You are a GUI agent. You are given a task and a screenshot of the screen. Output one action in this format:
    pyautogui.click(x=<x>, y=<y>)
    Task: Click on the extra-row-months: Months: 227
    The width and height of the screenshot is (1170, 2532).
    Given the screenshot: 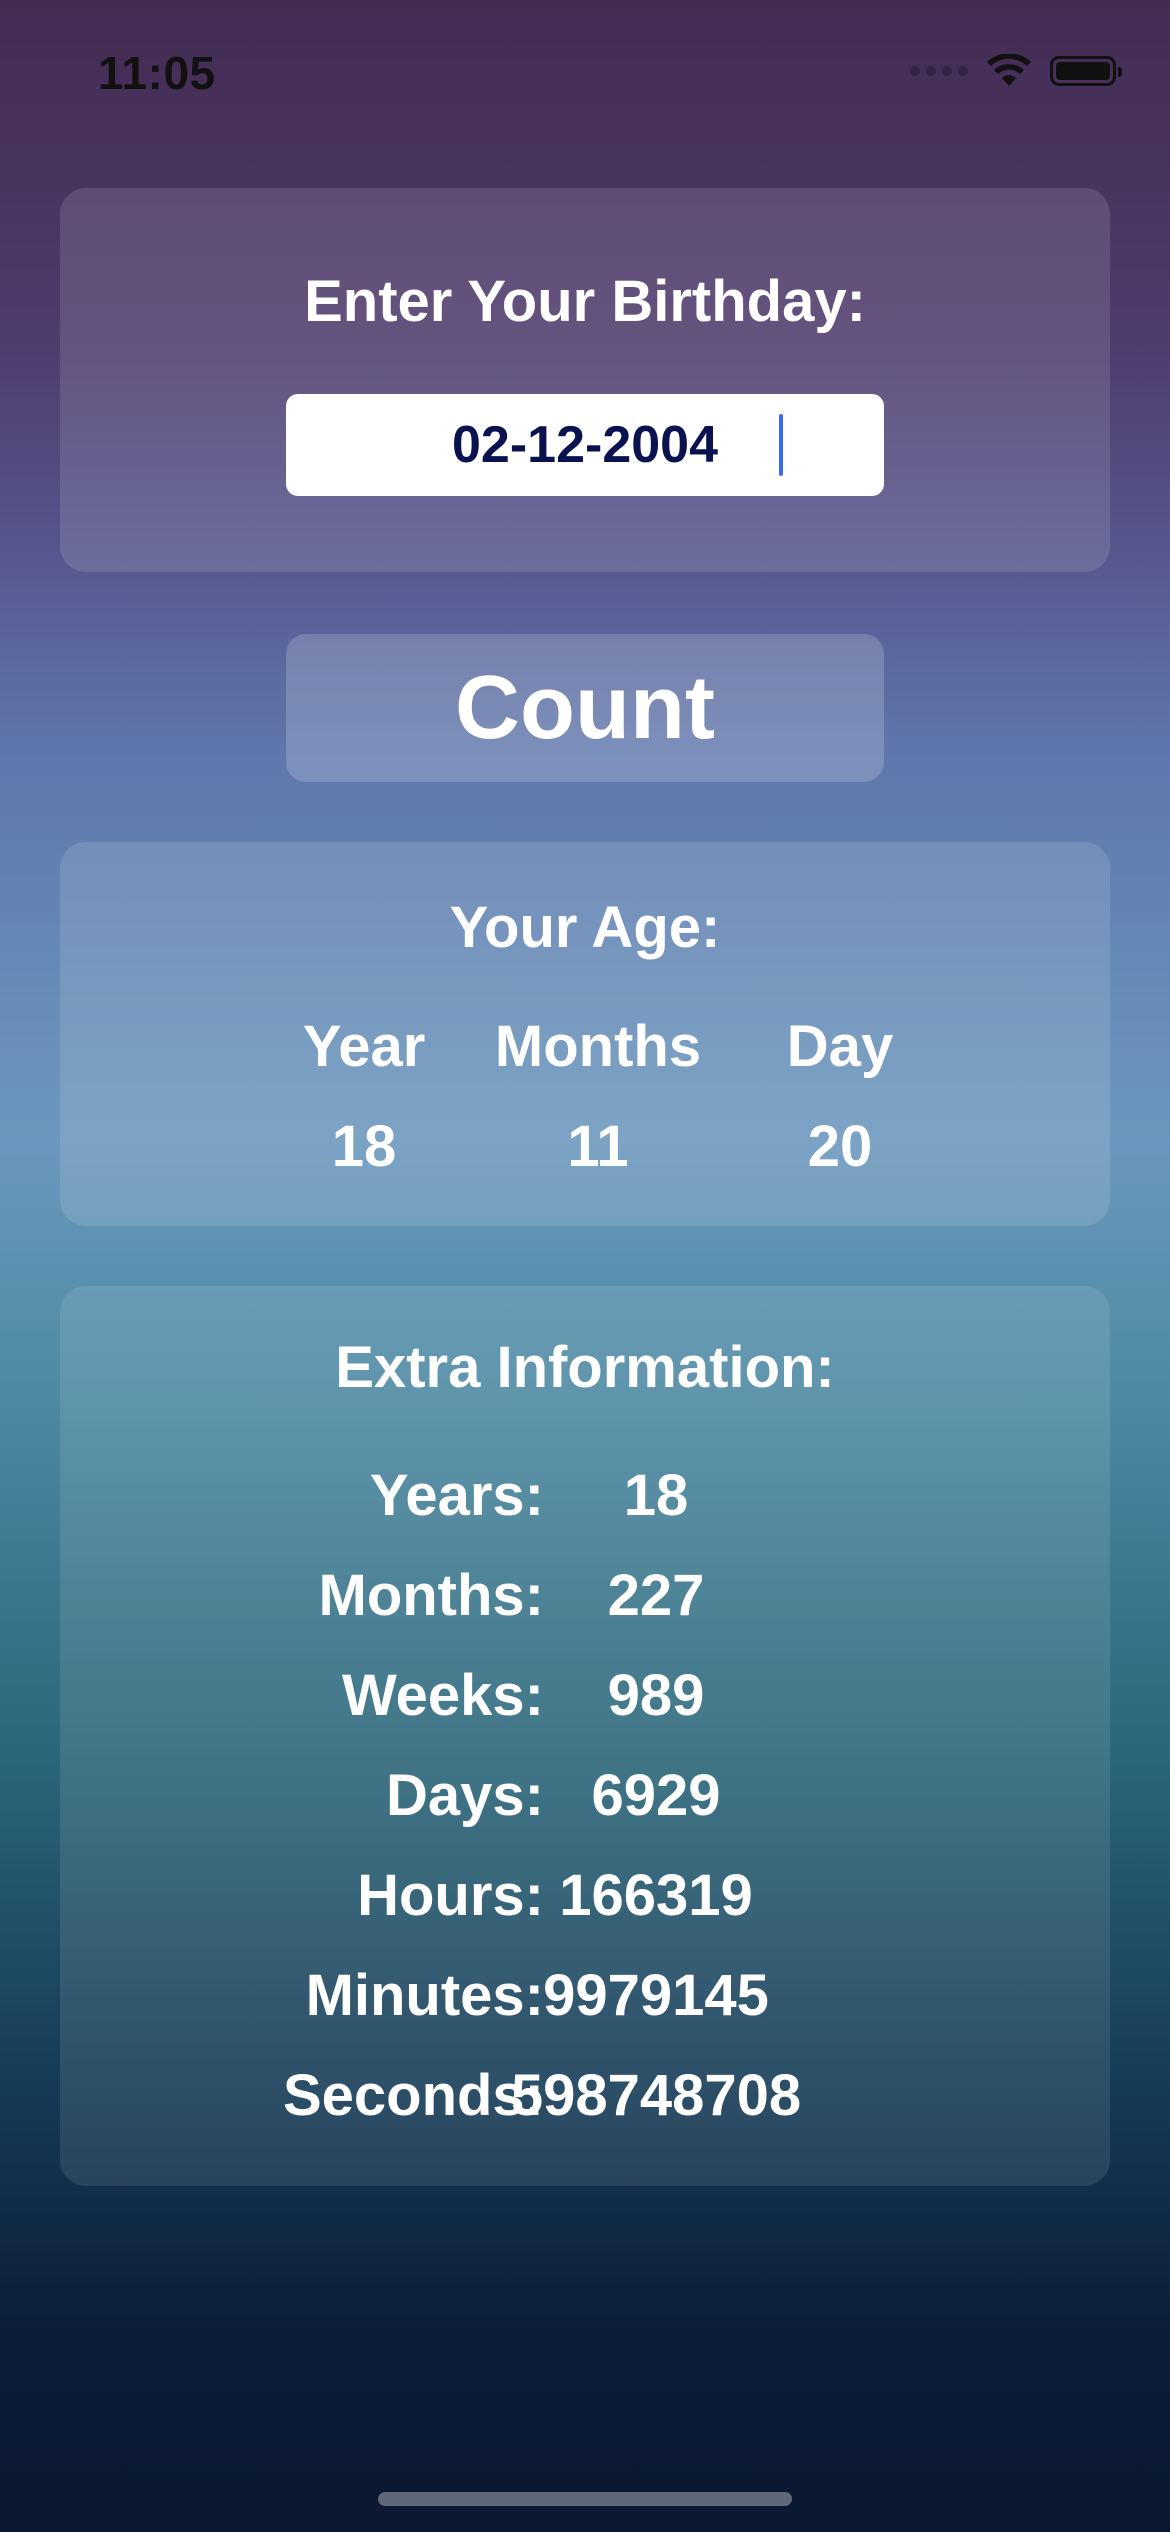 What is the action you would take?
    pyautogui.click(x=585, y=1596)
    